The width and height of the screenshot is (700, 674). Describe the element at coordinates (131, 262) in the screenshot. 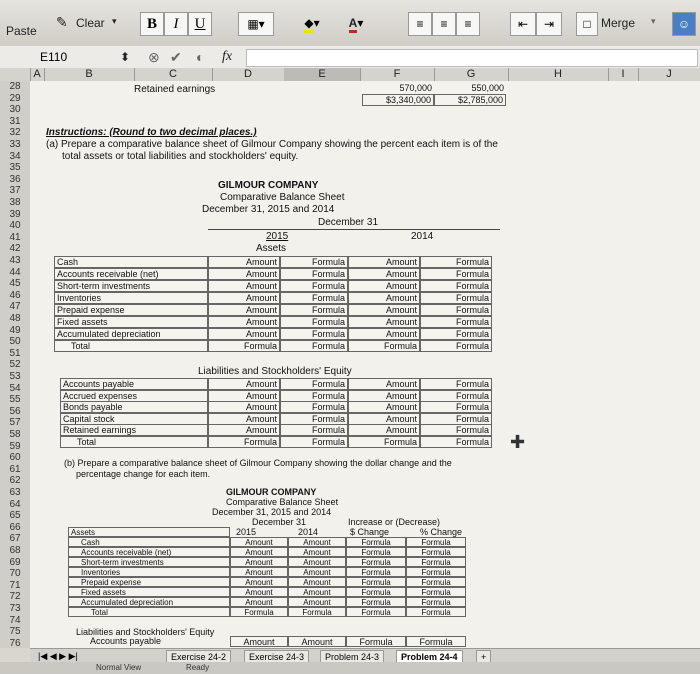

I see `asset-item-label: Cash` at that location.